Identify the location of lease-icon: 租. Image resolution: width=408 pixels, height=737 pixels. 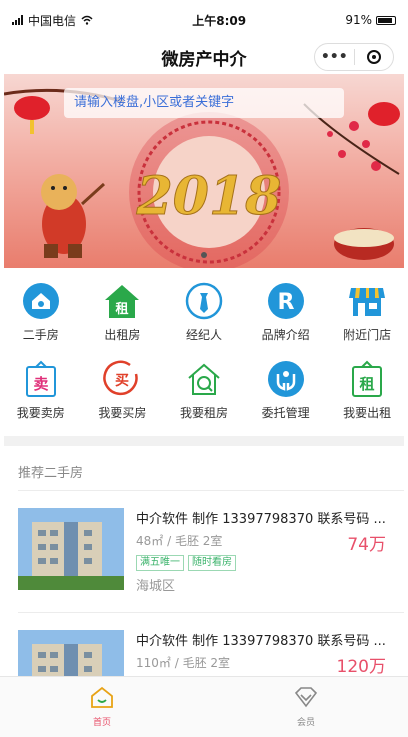
(367, 379).